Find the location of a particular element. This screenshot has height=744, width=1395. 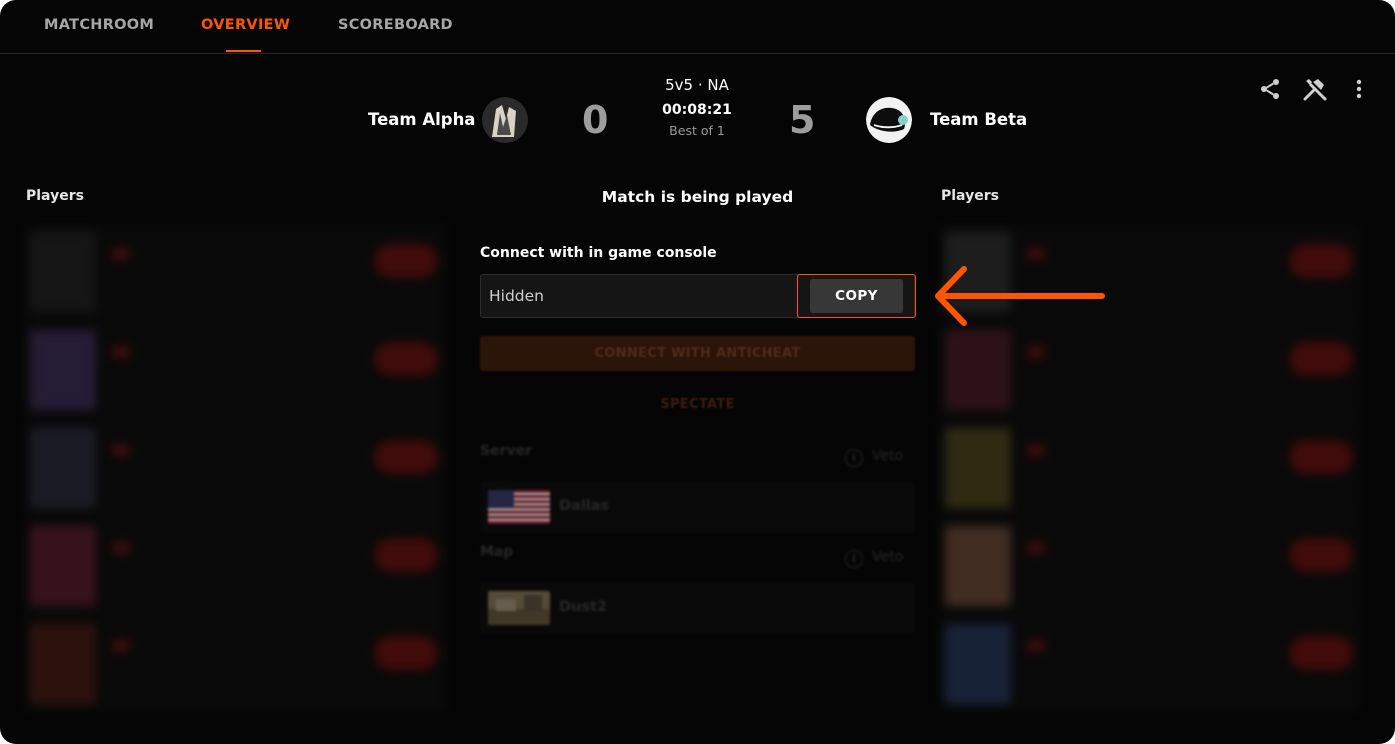

annotation-arrow-icon is located at coordinates (1020, 296).